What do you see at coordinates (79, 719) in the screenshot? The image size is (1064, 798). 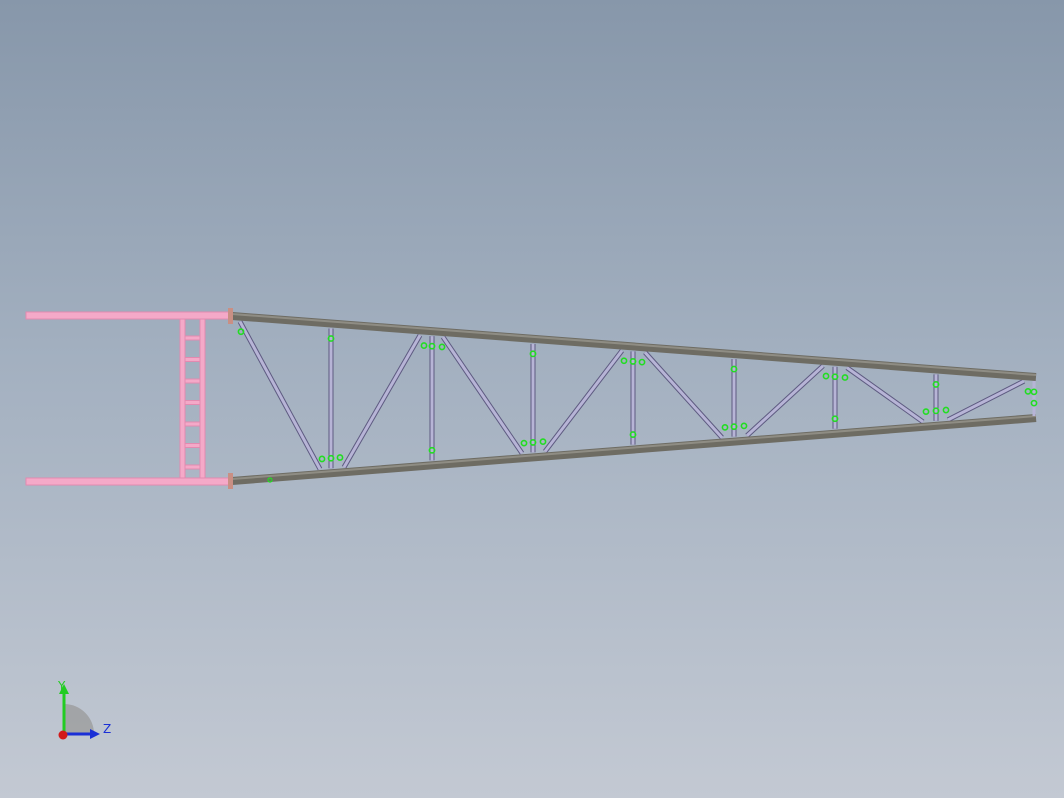 I see `triad-plane-shade` at bounding box center [79, 719].